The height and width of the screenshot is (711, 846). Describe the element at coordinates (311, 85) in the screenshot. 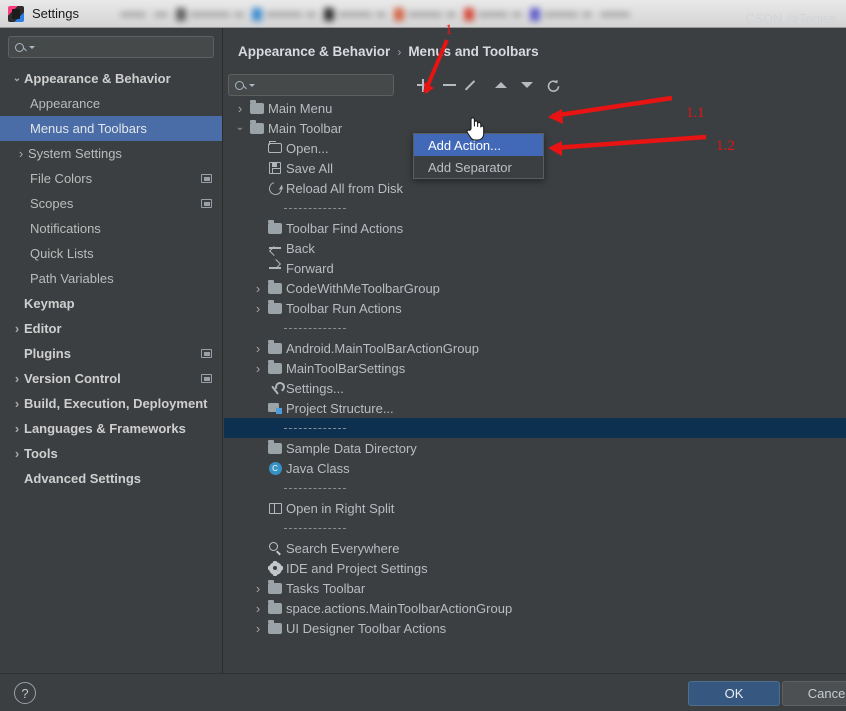

I see `tree-search-input` at that location.